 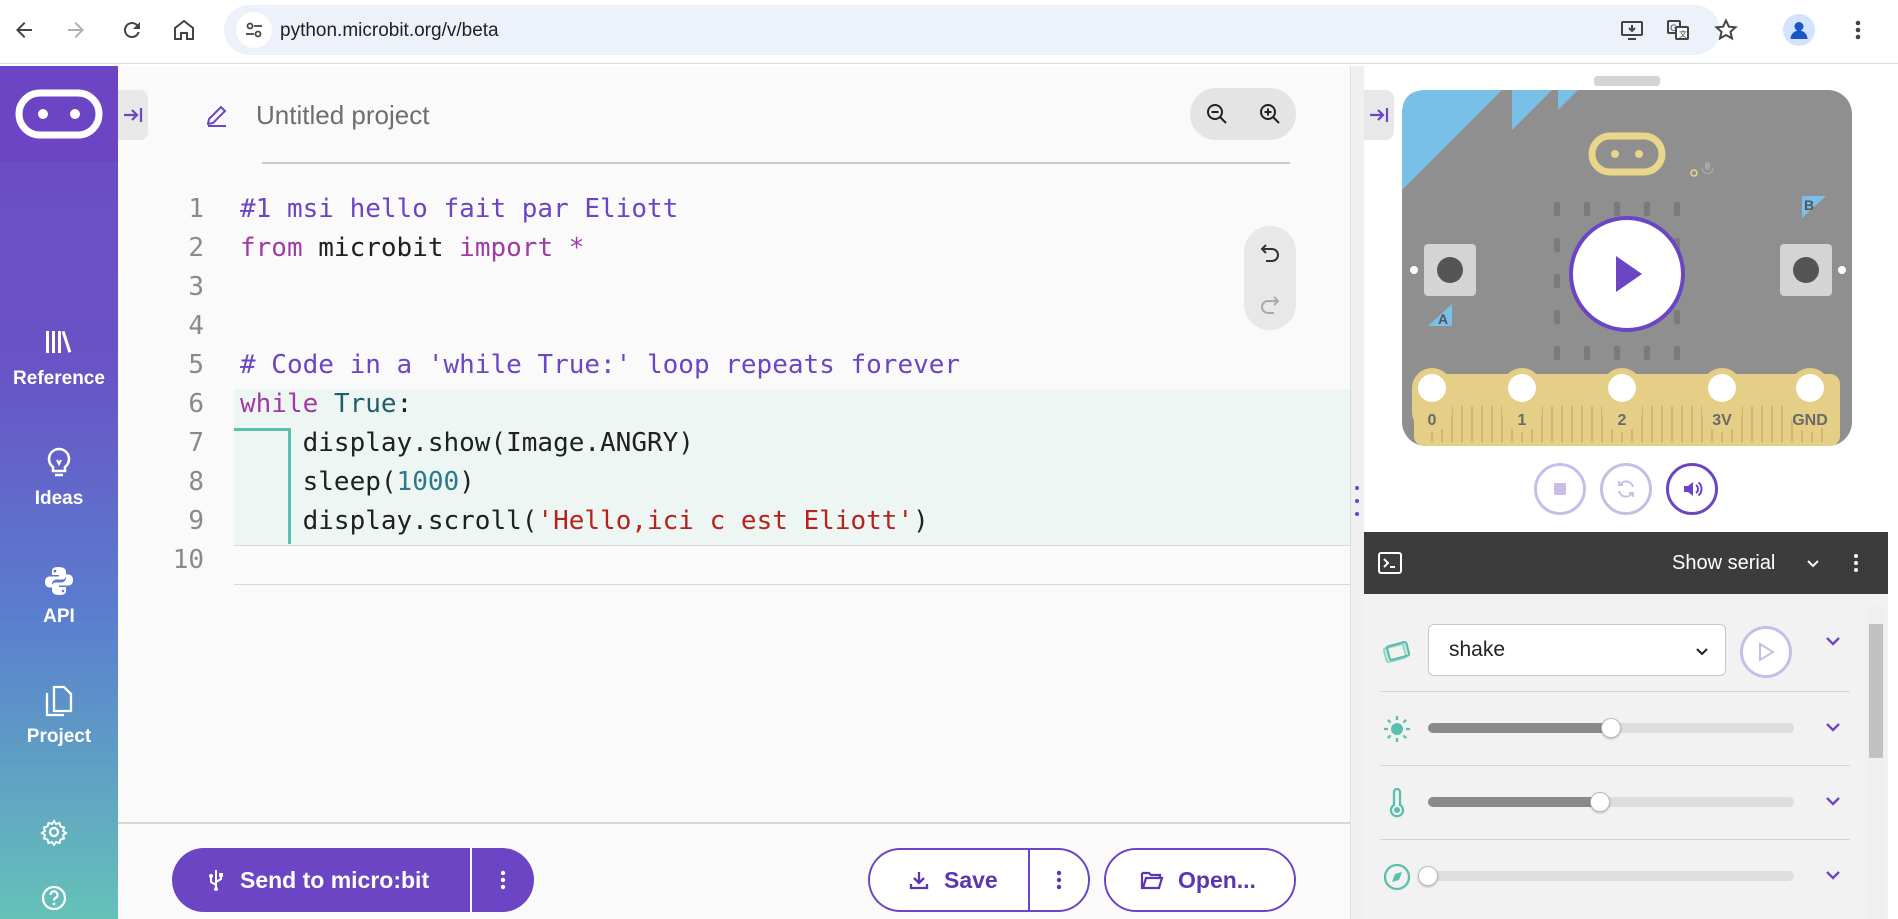 What do you see at coordinates (1600, 802) in the screenshot?
I see `temperature-thumb` at bounding box center [1600, 802].